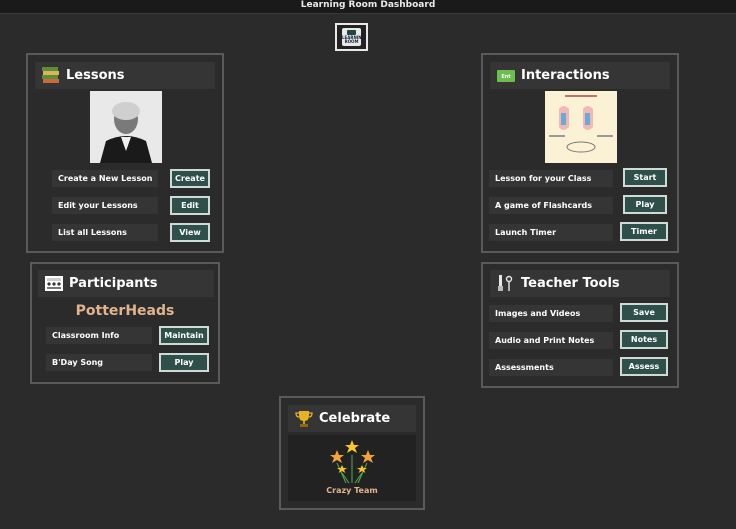 This screenshot has width=736, height=529. What do you see at coordinates (352, 490) in the screenshot?
I see `team-name: Crazy Team` at bounding box center [352, 490].